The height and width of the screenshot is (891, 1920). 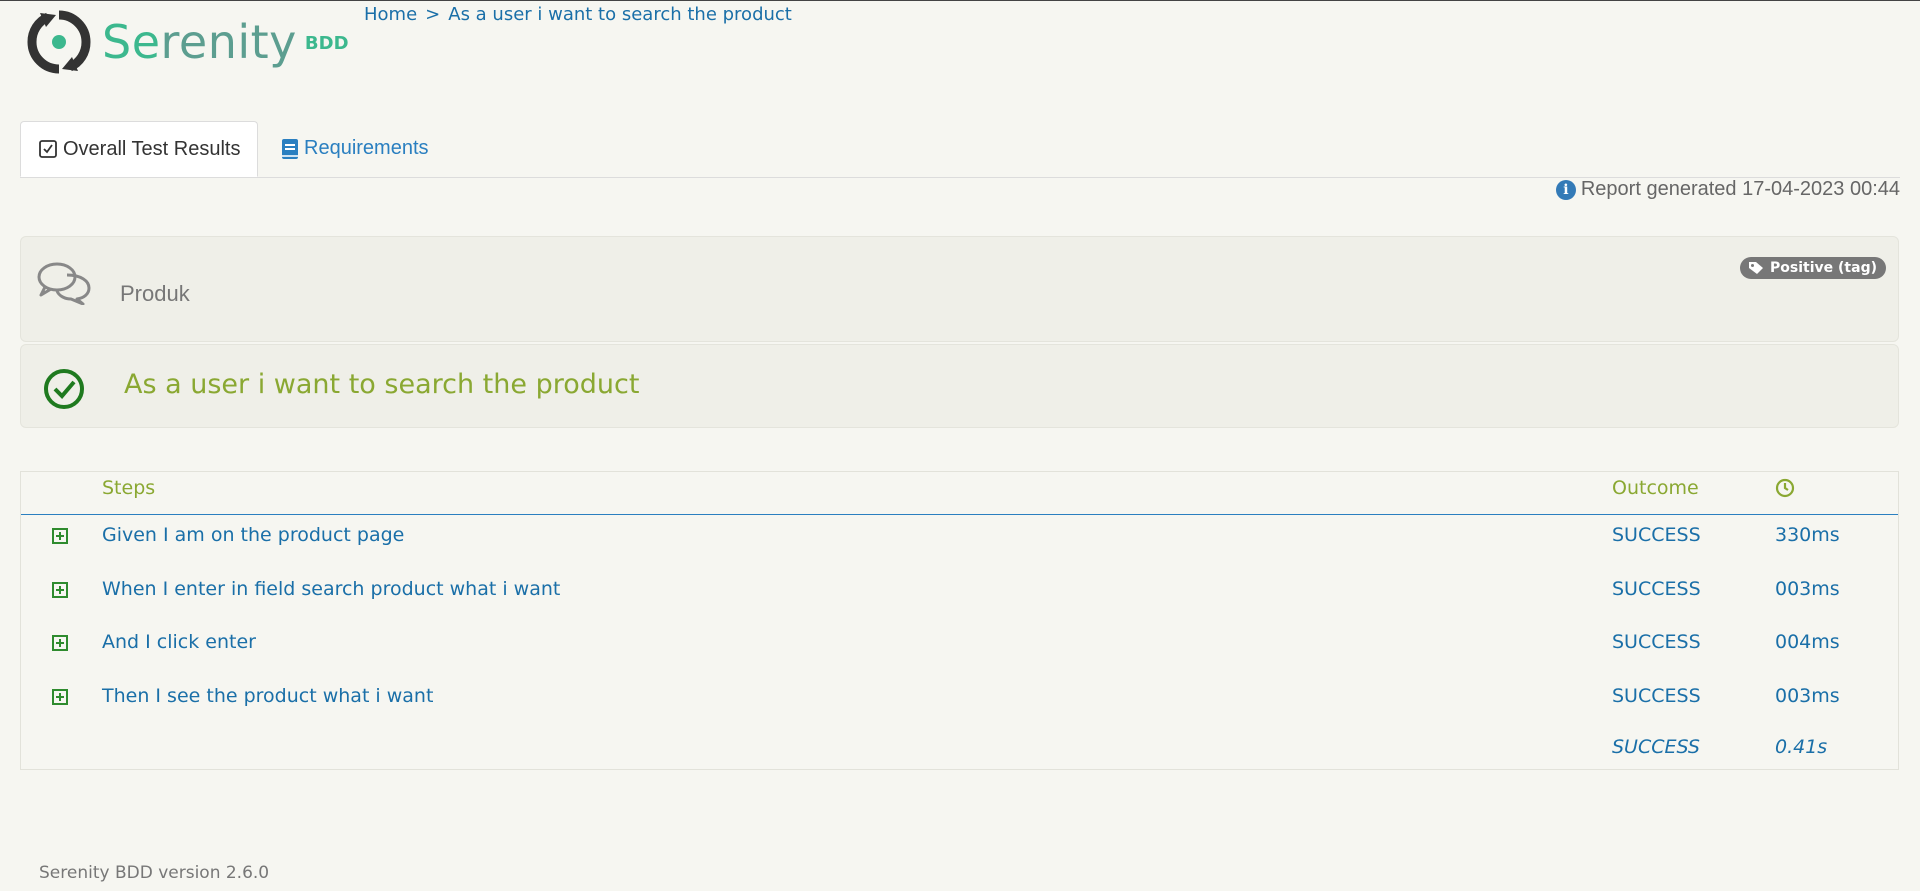 I want to click on top-border, so click(x=960, y=0).